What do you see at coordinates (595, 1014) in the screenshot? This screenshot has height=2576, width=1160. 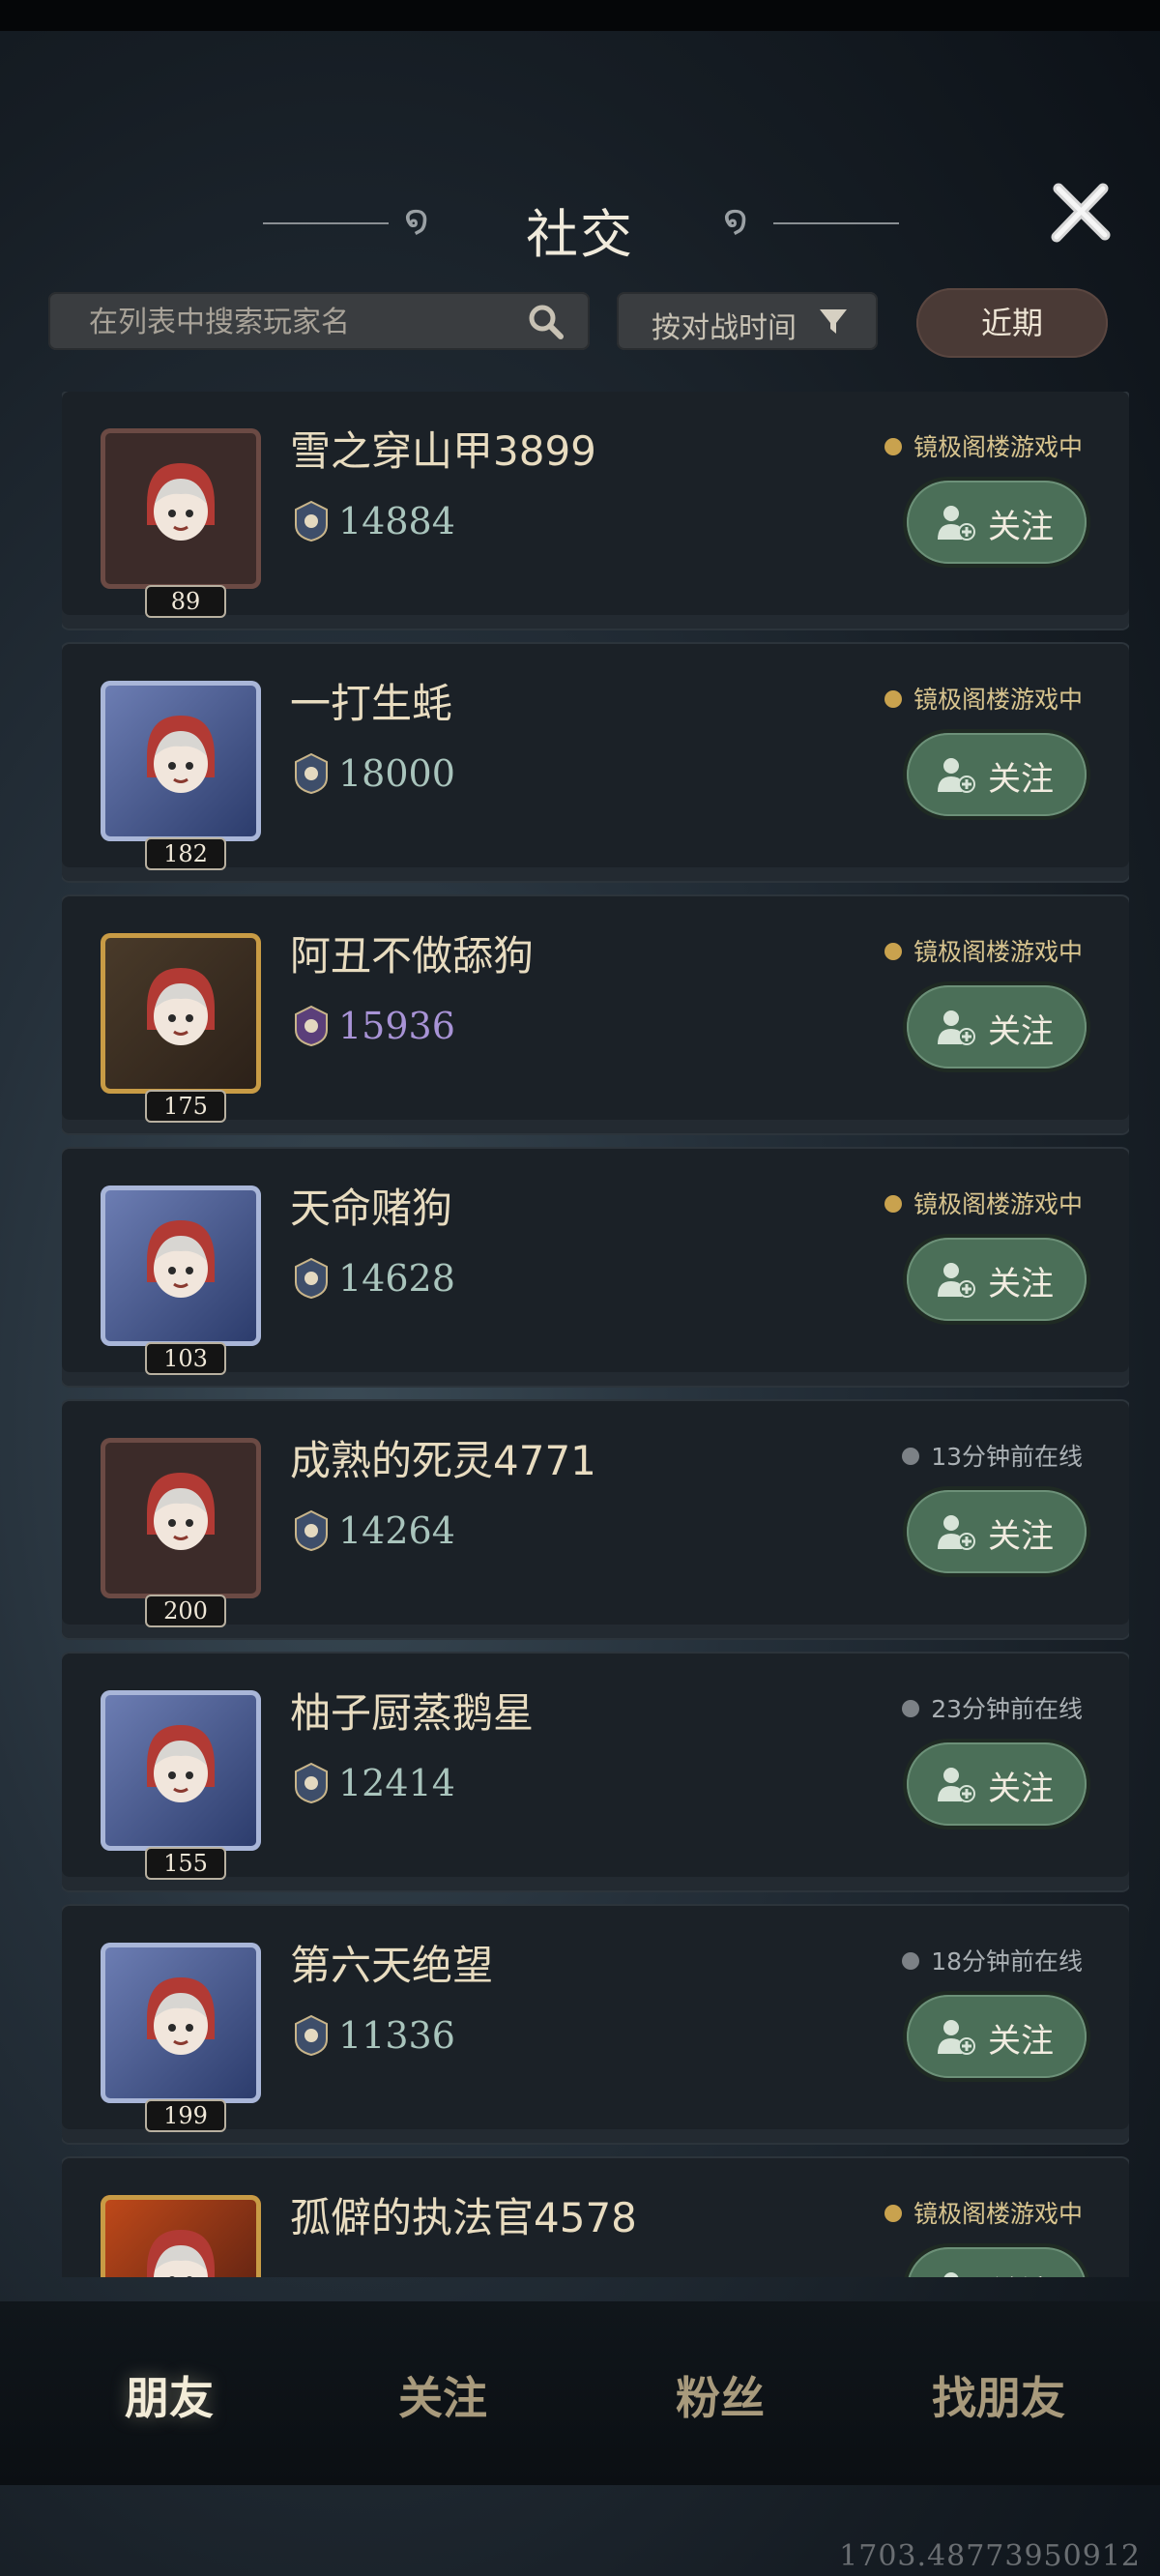 I see `player-card: 175 阿丑不做舔狗 15936 镜极阁楼游戏中关注` at bounding box center [595, 1014].